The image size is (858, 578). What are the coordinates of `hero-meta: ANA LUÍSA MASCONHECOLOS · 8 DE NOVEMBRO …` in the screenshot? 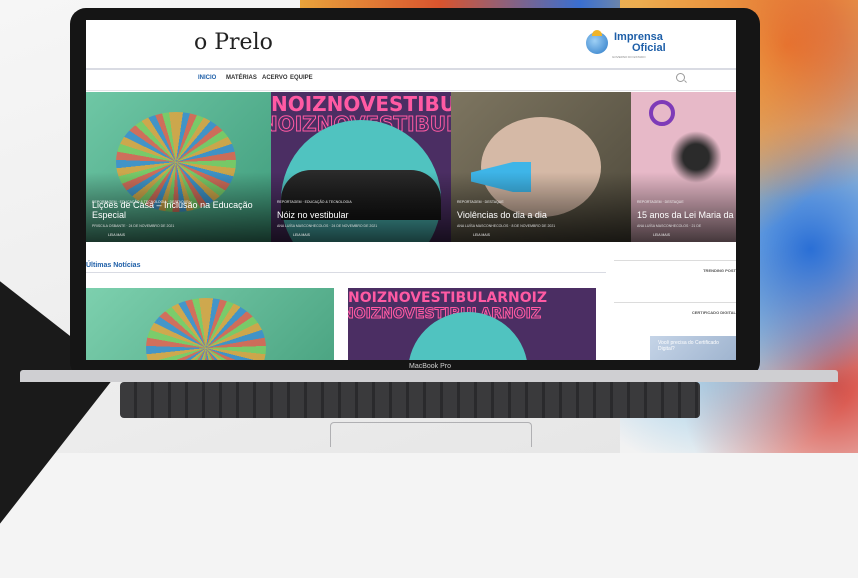 It's located at (506, 226).